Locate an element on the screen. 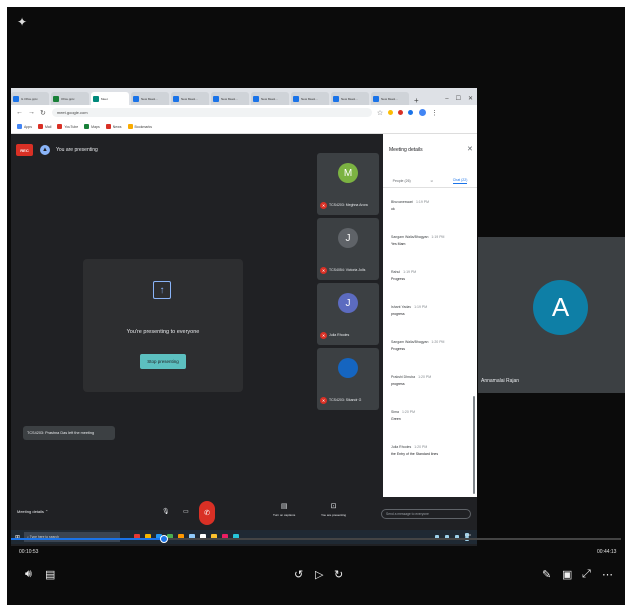 The image size is (631, 612). profile-avatar is located at coordinates (423, 112).